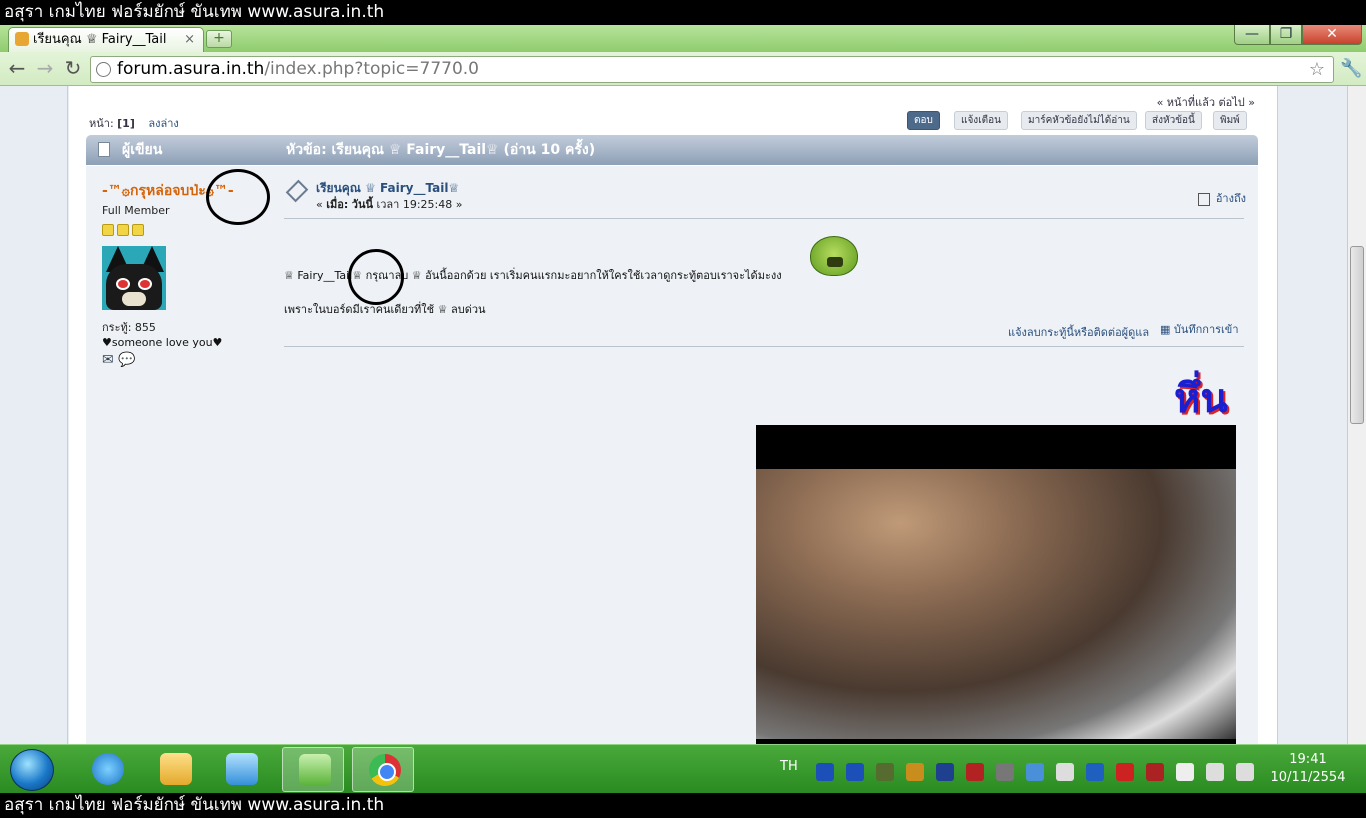  Describe the element at coordinates (101, 123) in the screenshot. I see `pages-label: หน้า:` at that location.